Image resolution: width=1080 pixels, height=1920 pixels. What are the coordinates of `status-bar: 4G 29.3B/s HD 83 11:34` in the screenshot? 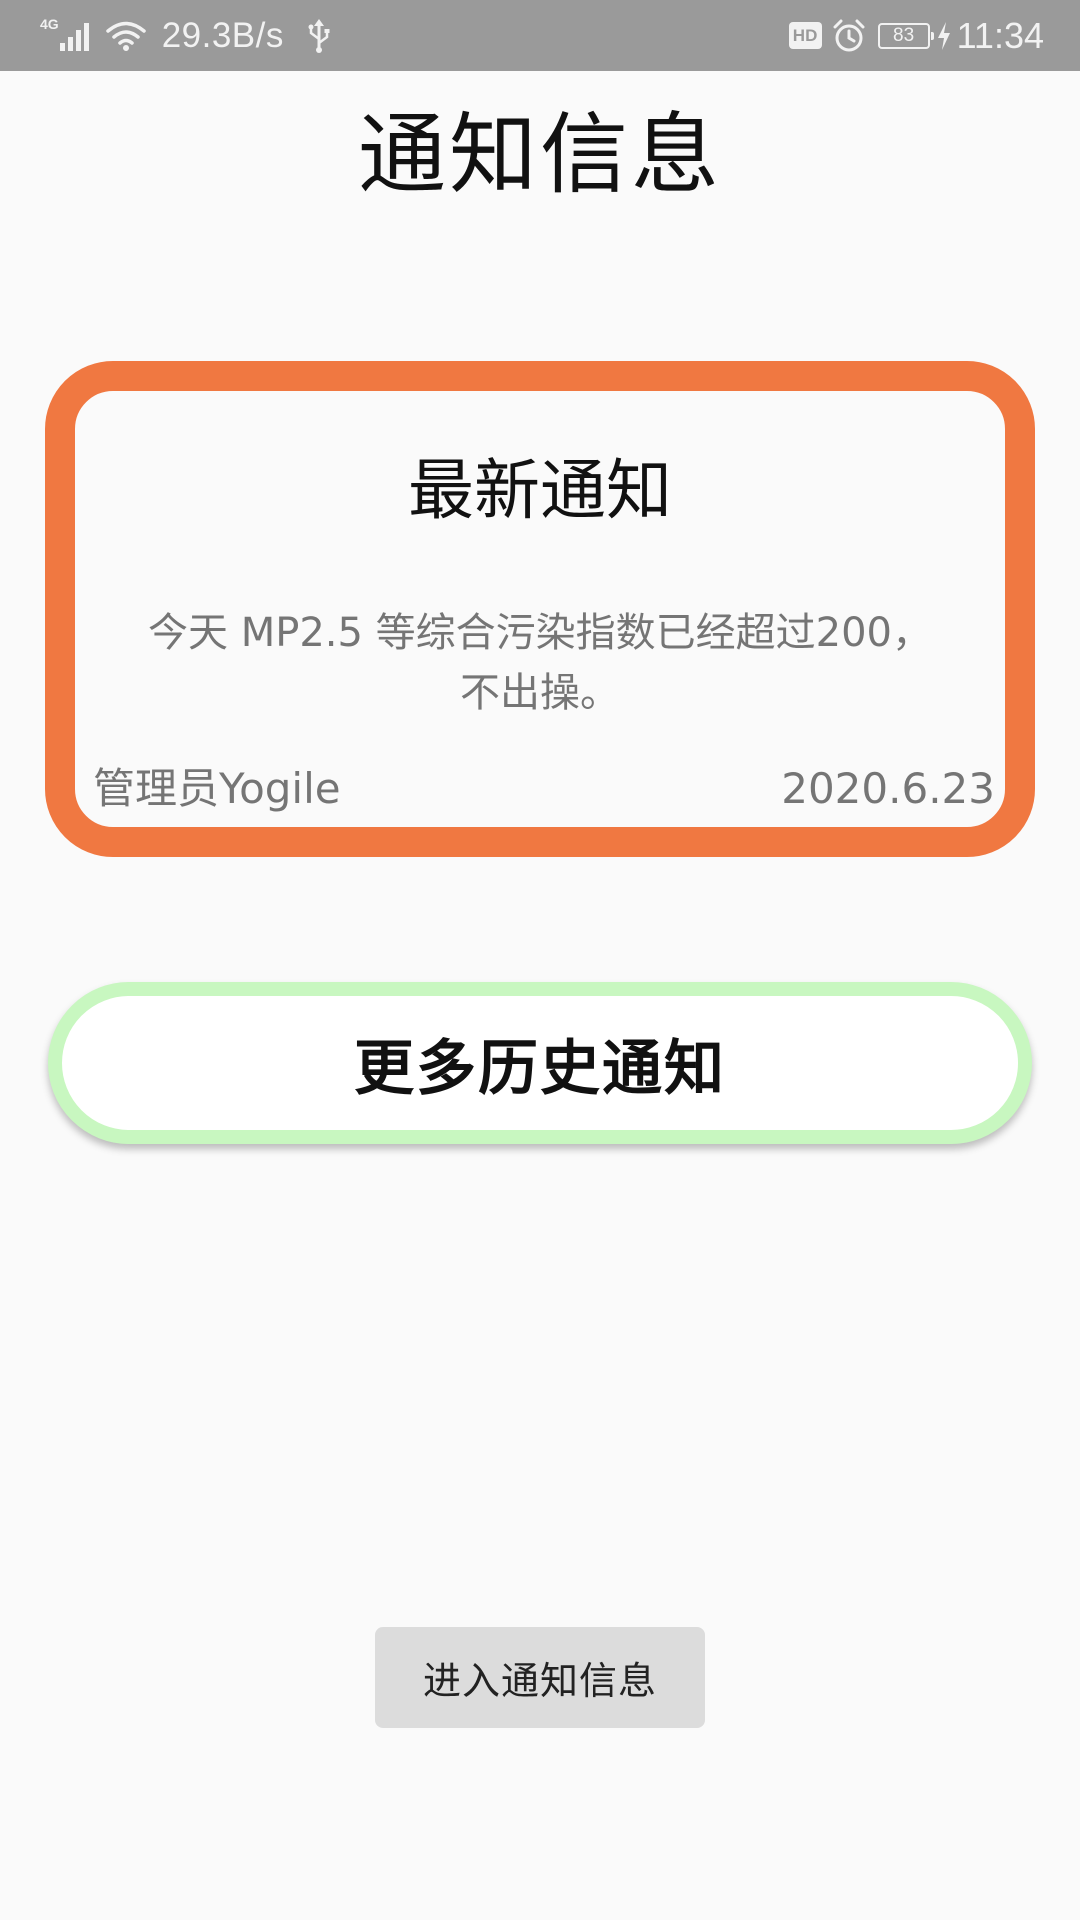 It's located at (540, 35).